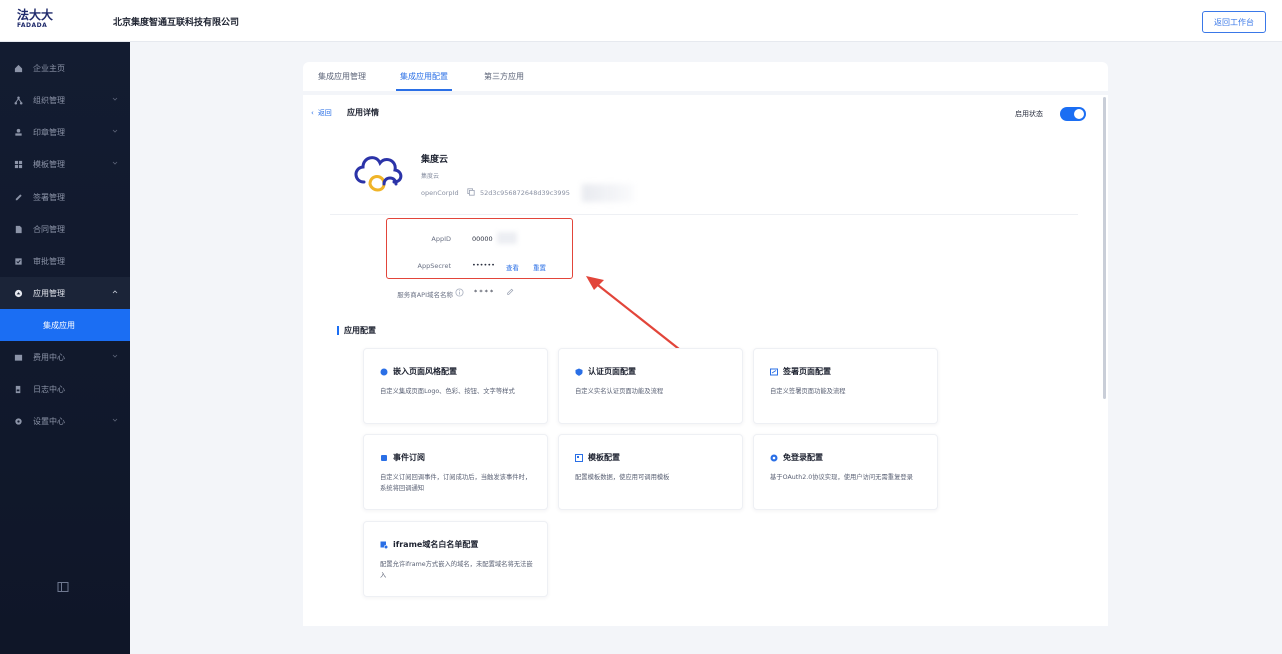 The height and width of the screenshot is (654, 1282). Describe the element at coordinates (18, 229) in the screenshot. I see `document-icon` at that location.